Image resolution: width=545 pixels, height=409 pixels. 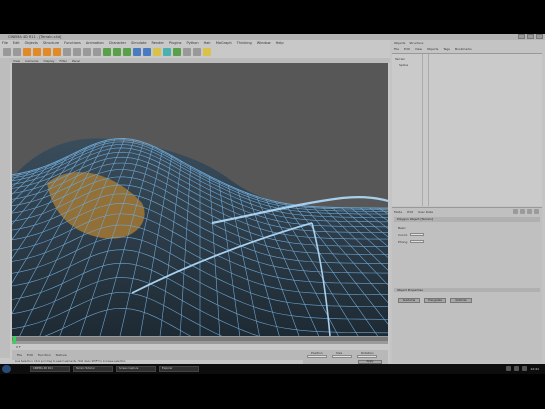 I want to click on array-icon, so click(x=157, y=52).